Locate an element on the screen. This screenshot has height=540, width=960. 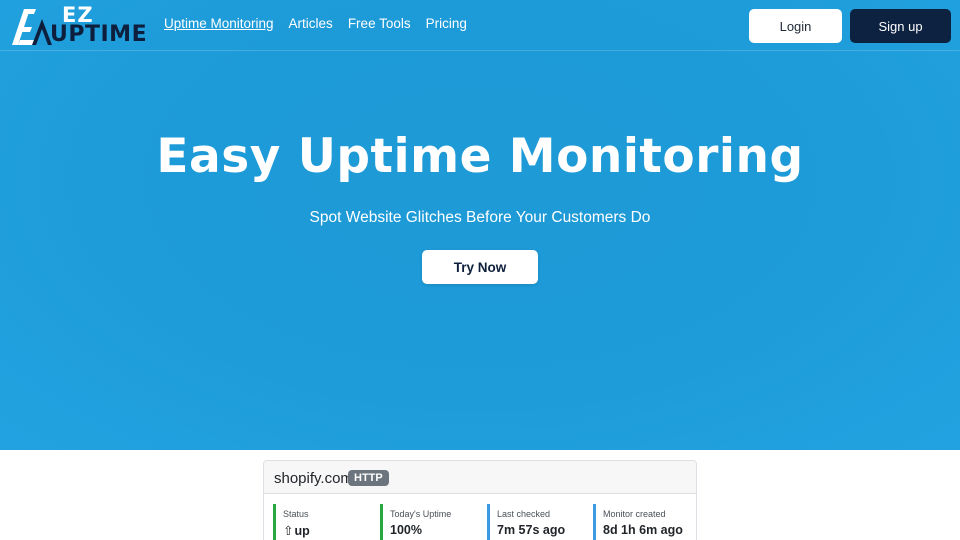
stat-status-text: up is located at coordinates (302, 531).